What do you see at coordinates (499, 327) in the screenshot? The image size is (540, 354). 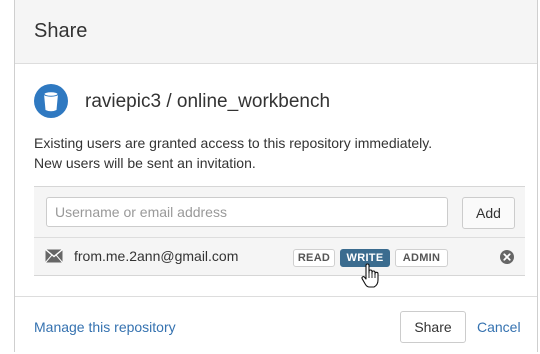 I see `cancel-link: Cancel` at bounding box center [499, 327].